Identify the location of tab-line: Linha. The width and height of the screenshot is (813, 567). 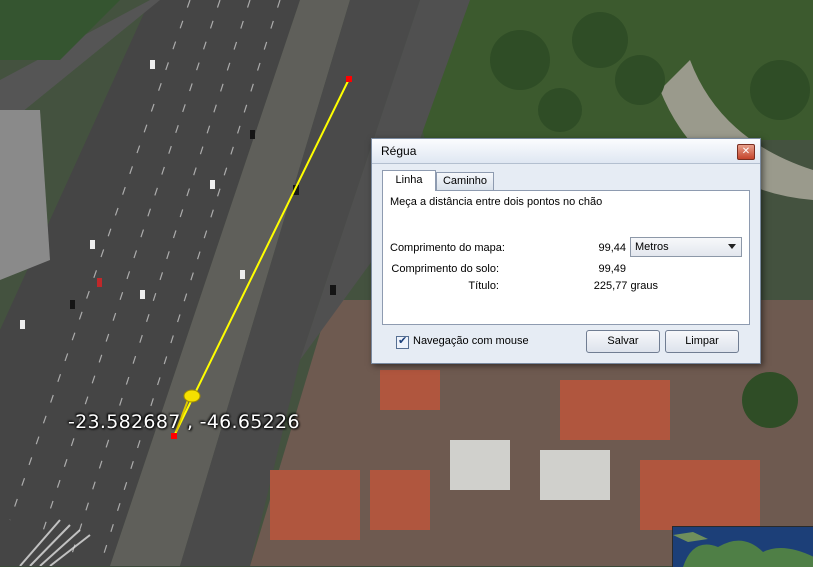
(409, 180).